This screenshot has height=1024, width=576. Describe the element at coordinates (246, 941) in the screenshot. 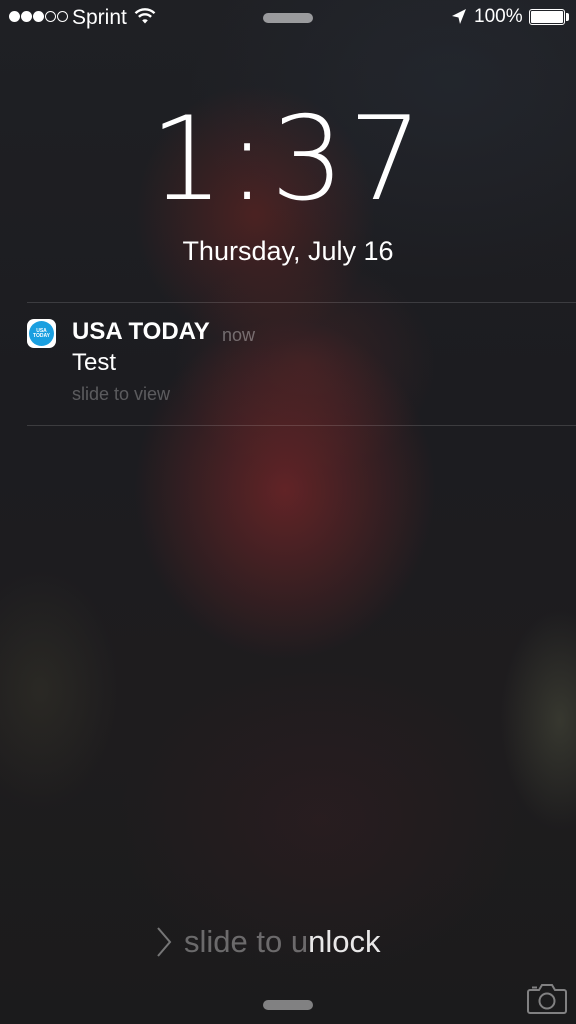

I see `unlock-label-dim: slide to u` at that location.